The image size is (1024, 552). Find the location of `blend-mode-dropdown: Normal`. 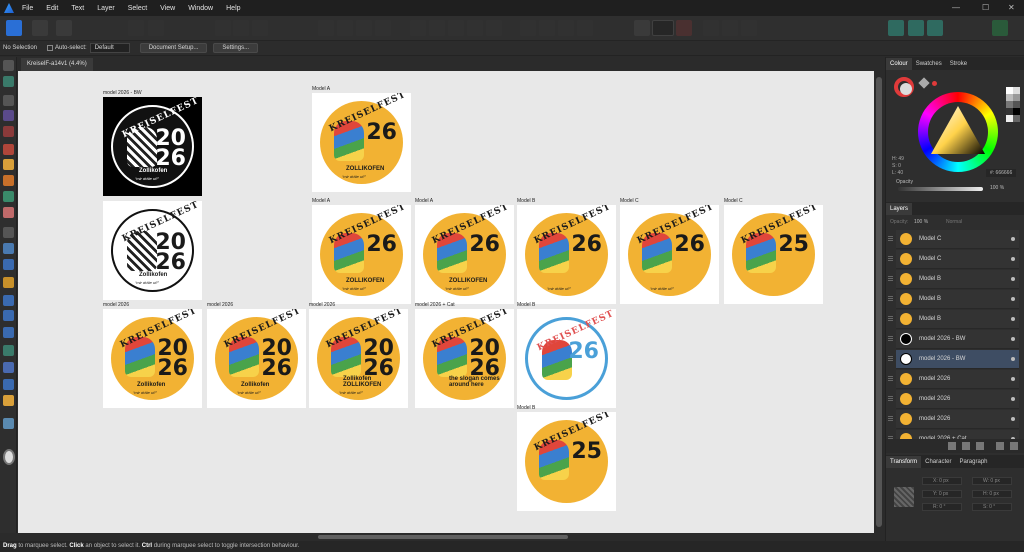

blend-mode-dropdown: Normal is located at coordinates (954, 222).